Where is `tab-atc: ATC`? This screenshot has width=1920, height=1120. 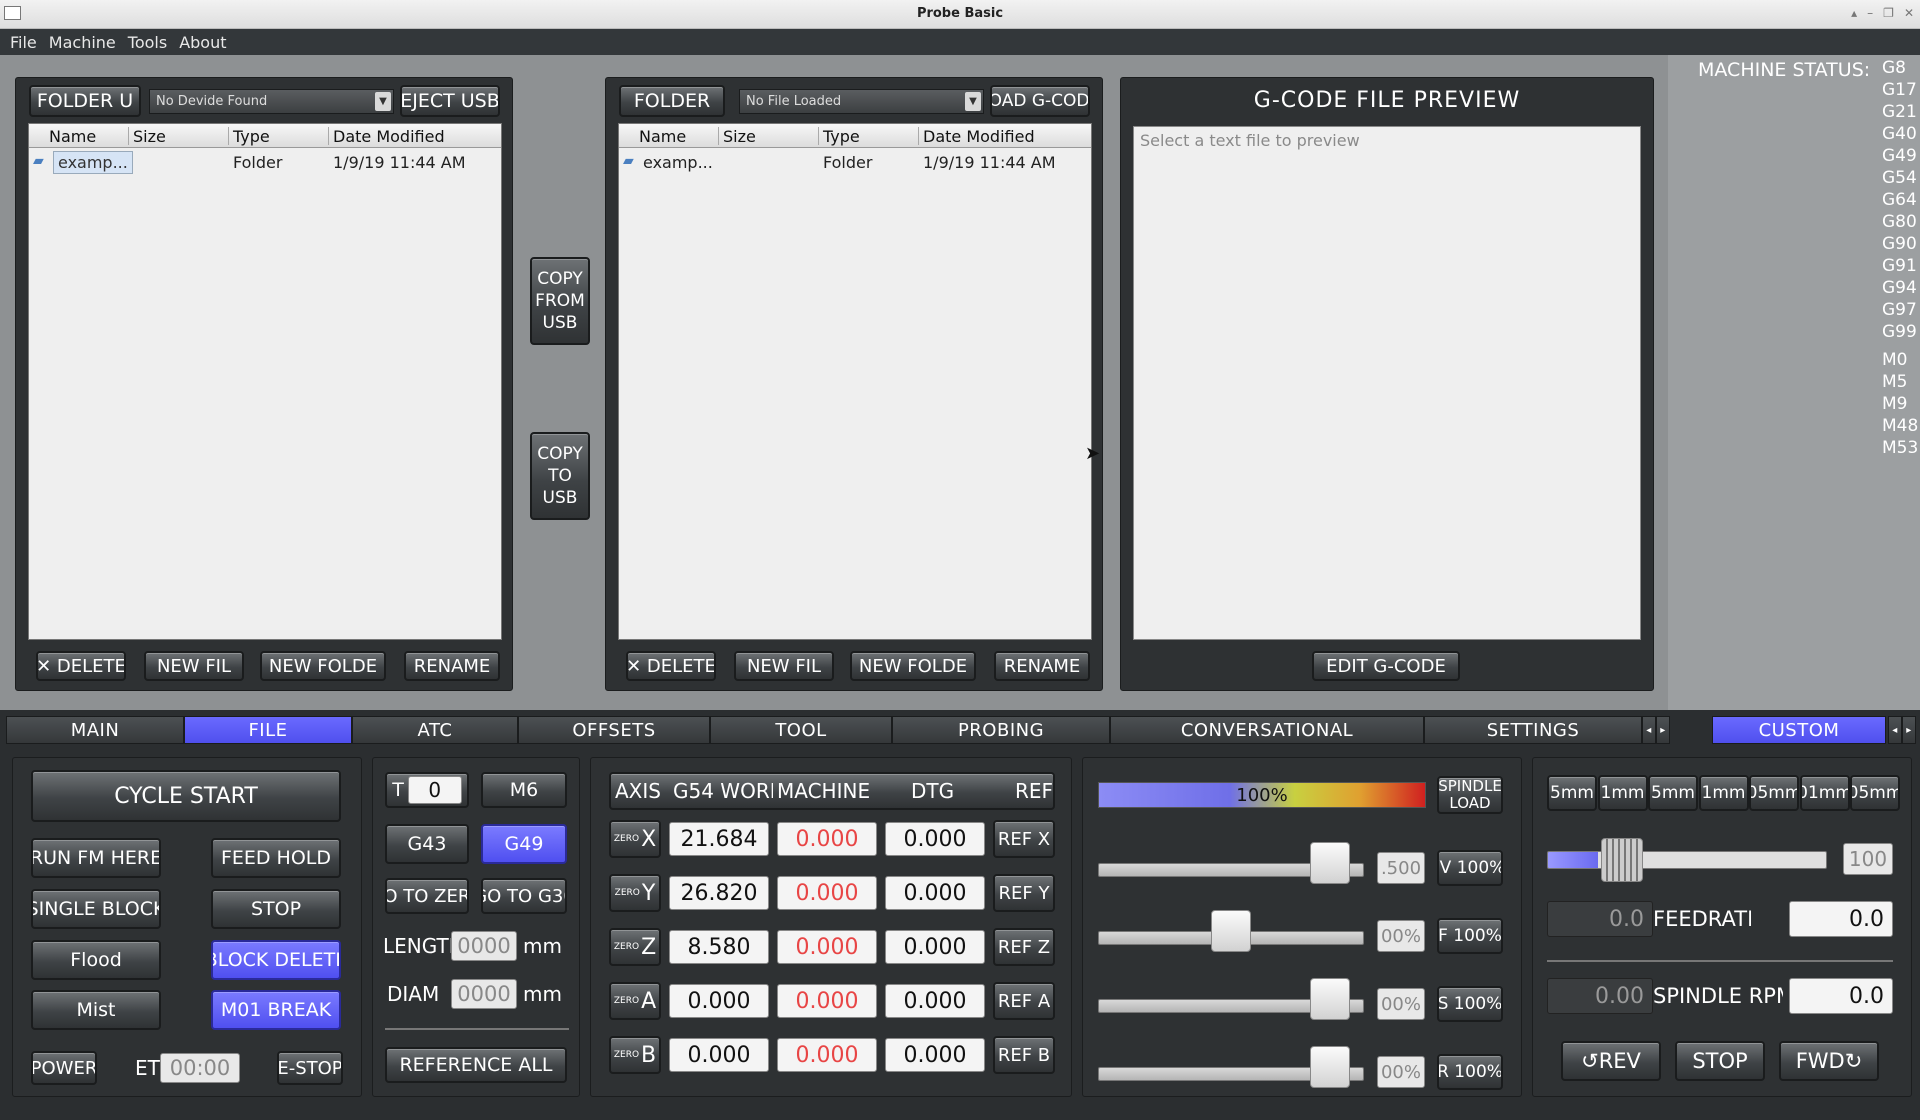
tab-atc: ATC is located at coordinates (435, 730).